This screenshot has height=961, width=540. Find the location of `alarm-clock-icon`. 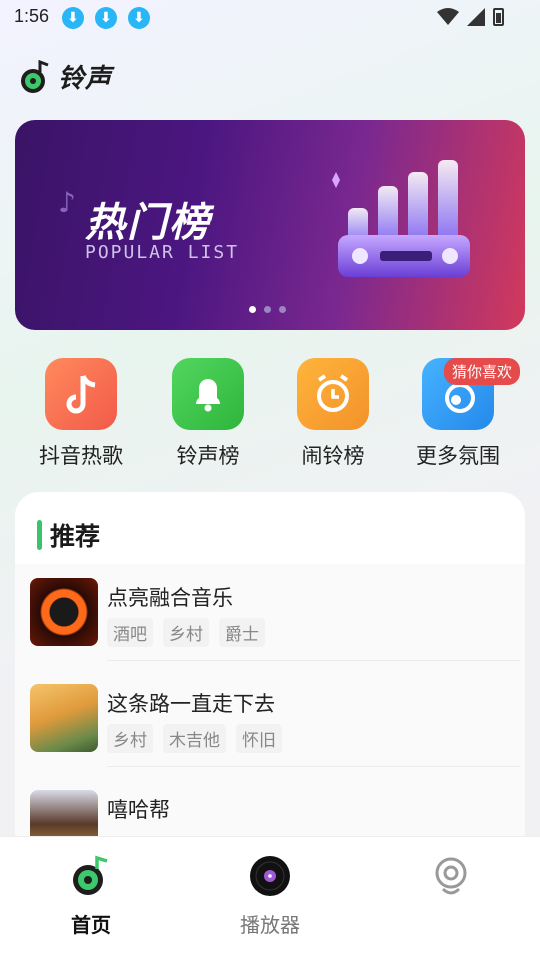

alarm-clock-icon is located at coordinates (333, 394).